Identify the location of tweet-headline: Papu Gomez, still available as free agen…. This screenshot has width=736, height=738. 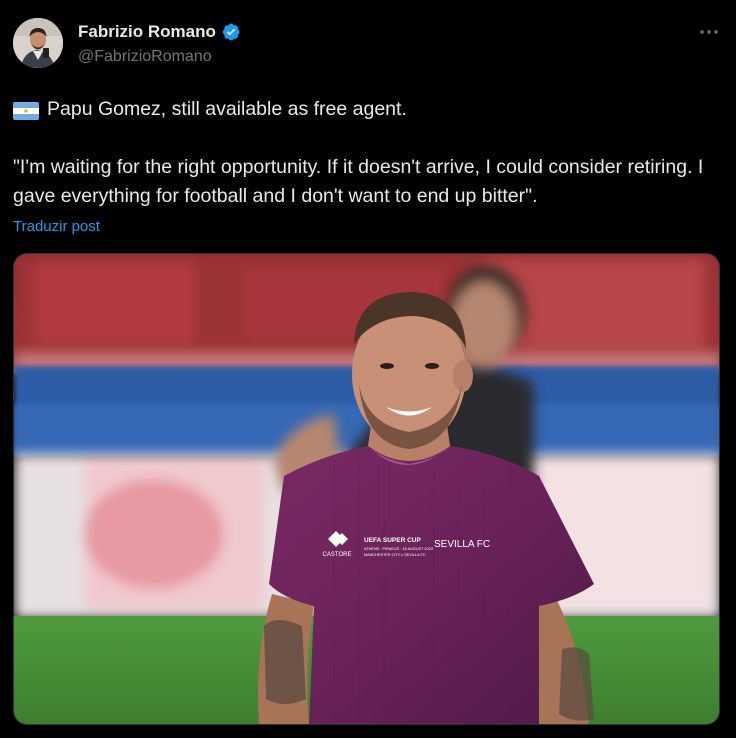
(227, 108).